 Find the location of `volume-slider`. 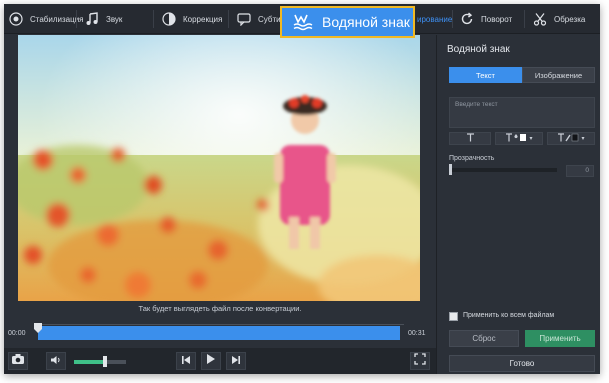

volume-slider is located at coordinates (100, 362).